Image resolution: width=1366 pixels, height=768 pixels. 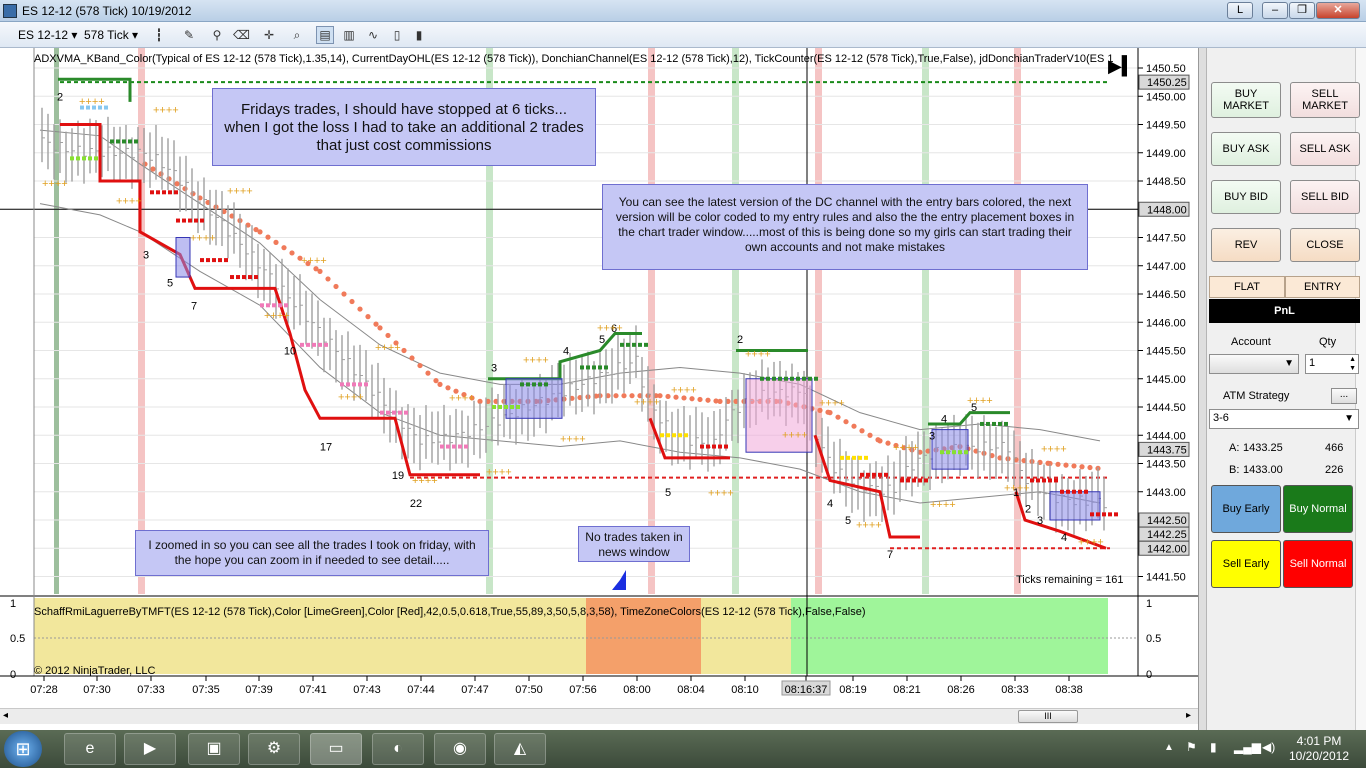 What do you see at coordinates (349, 35) in the screenshot?
I see `indicators-icon: ▥` at bounding box center [349, 35].